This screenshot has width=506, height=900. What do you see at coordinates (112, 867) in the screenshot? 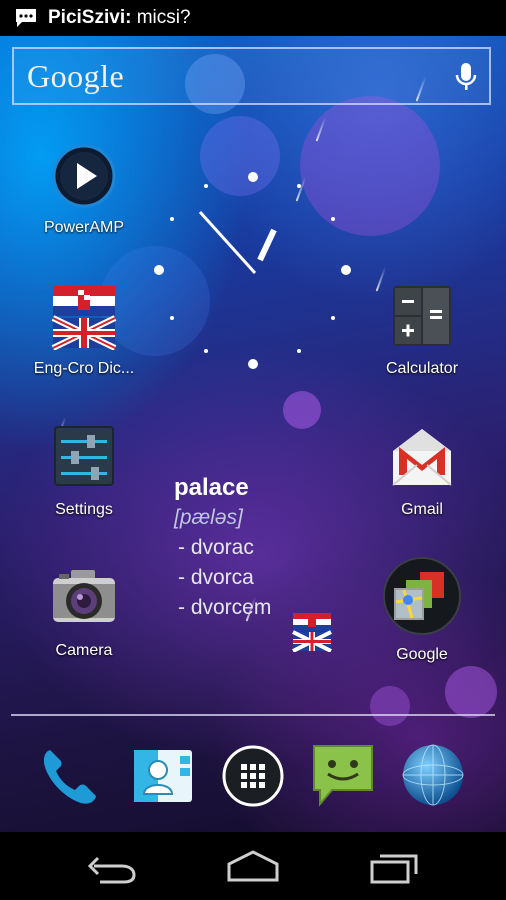
I see `back-icon` at bounding box center [112, 867].